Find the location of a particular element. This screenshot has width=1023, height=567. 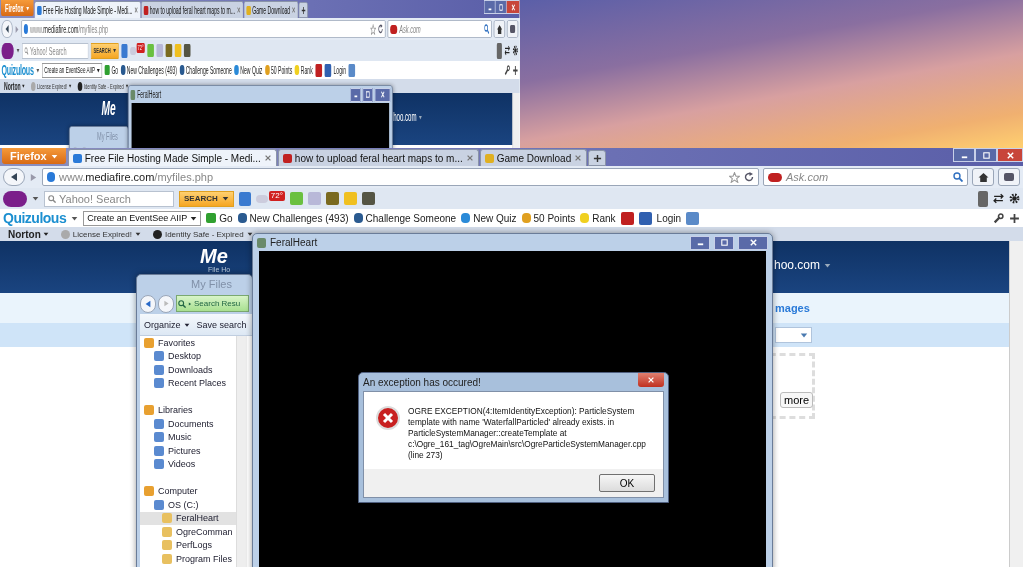

images-link: mages is located at coordinates (792, 308).